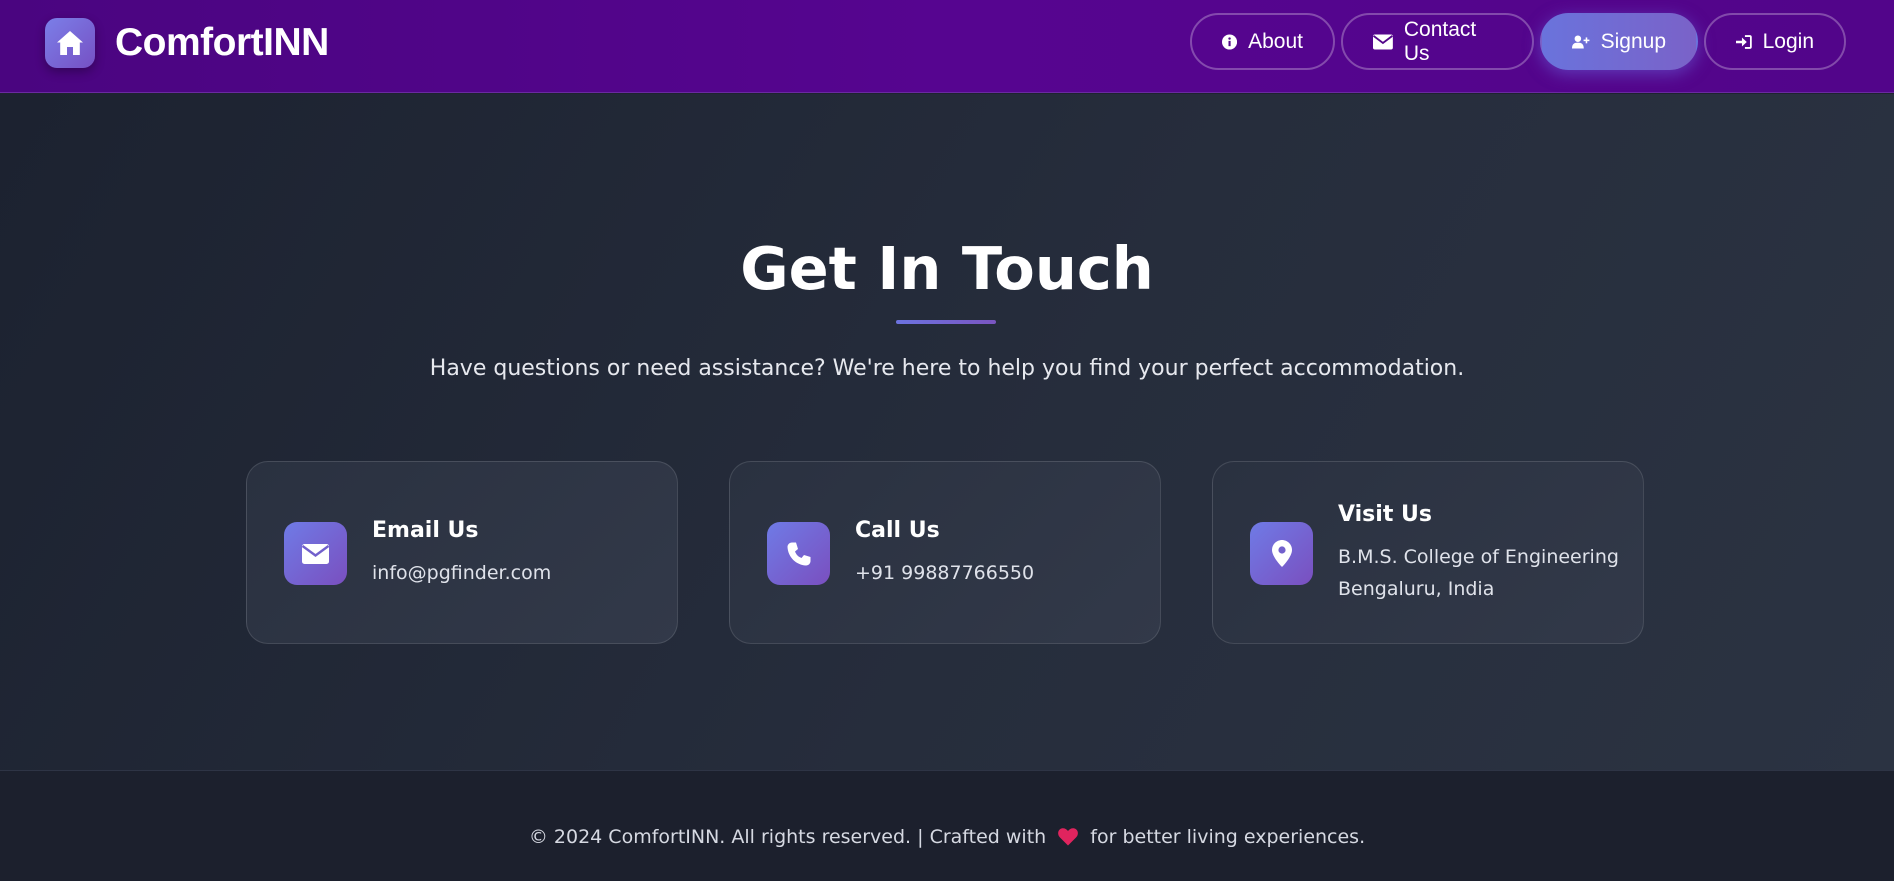  I want to click on call-card-text: Call Us +91 99887766550, so click(944, 553).